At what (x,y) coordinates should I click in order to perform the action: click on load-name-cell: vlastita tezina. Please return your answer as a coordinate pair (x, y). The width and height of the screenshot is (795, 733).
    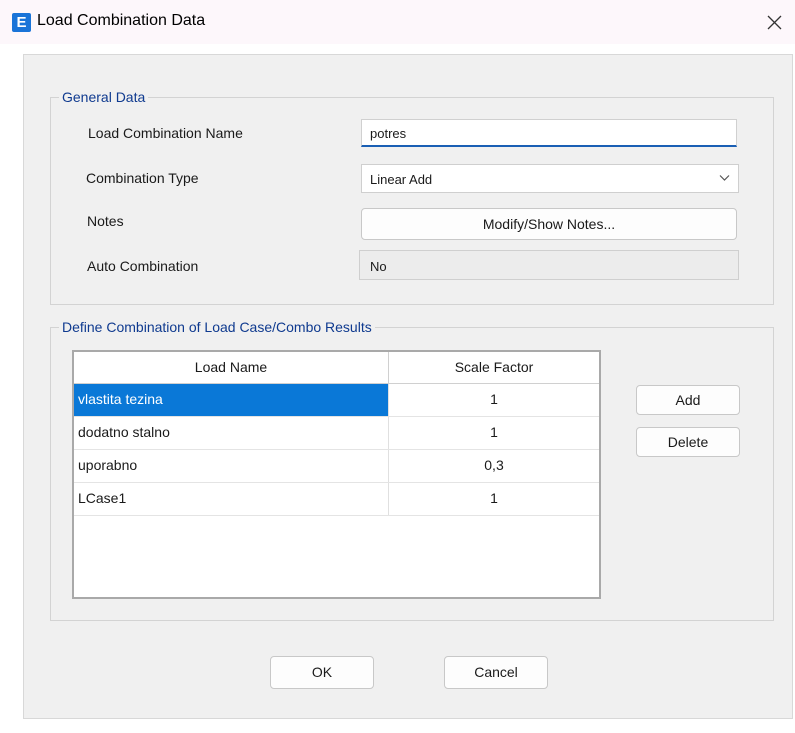
    Looking at the image, I should click on (231, 400).